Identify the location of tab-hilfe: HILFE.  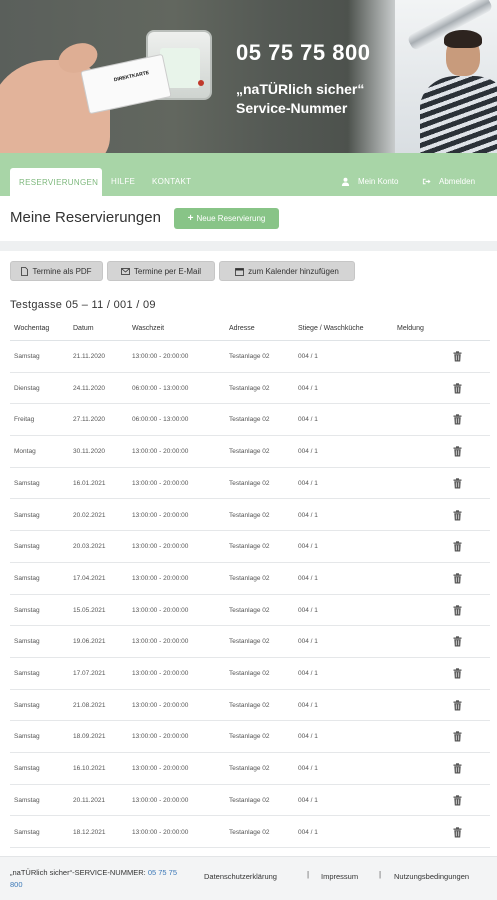
(123, 181).